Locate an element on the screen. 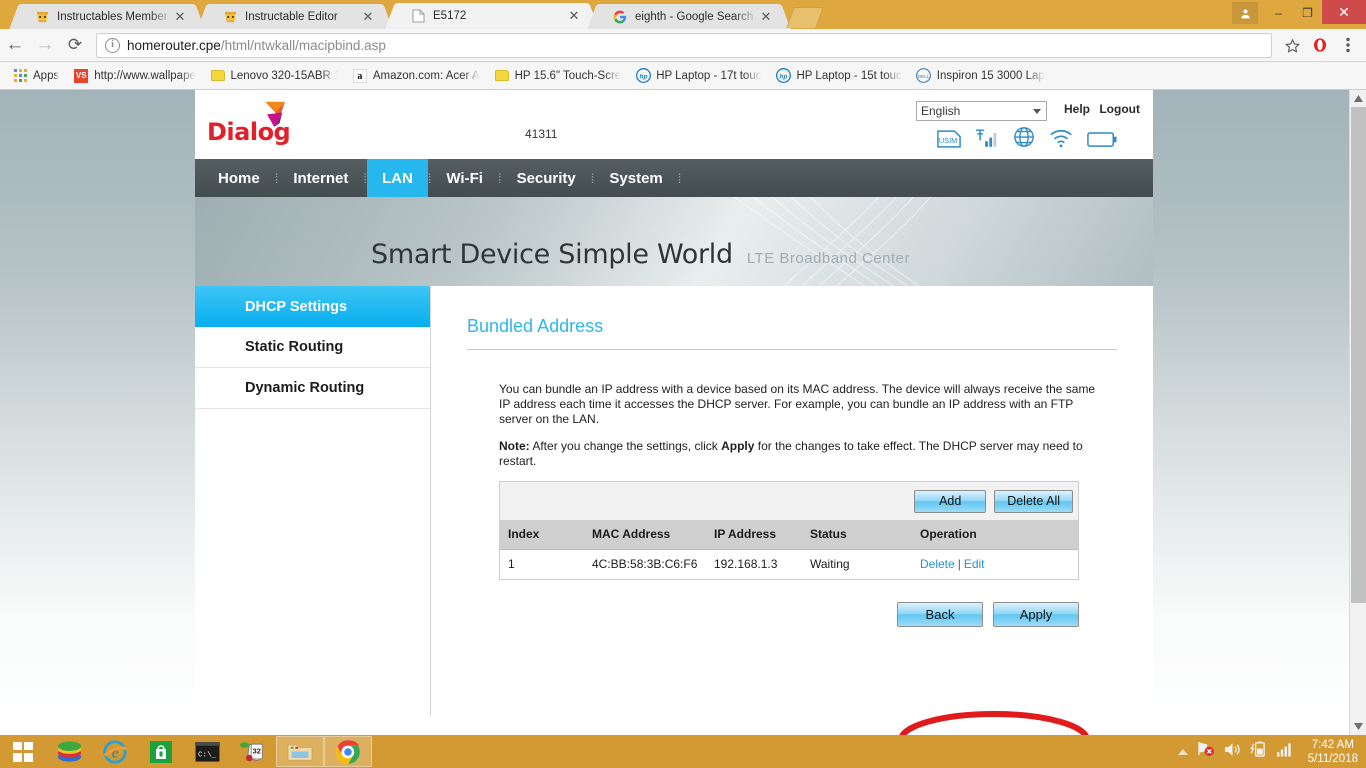 Image resolution: width=1366 pixels, height=768 pixels. opera-extension-icon is located at coordinates (1320, 45).